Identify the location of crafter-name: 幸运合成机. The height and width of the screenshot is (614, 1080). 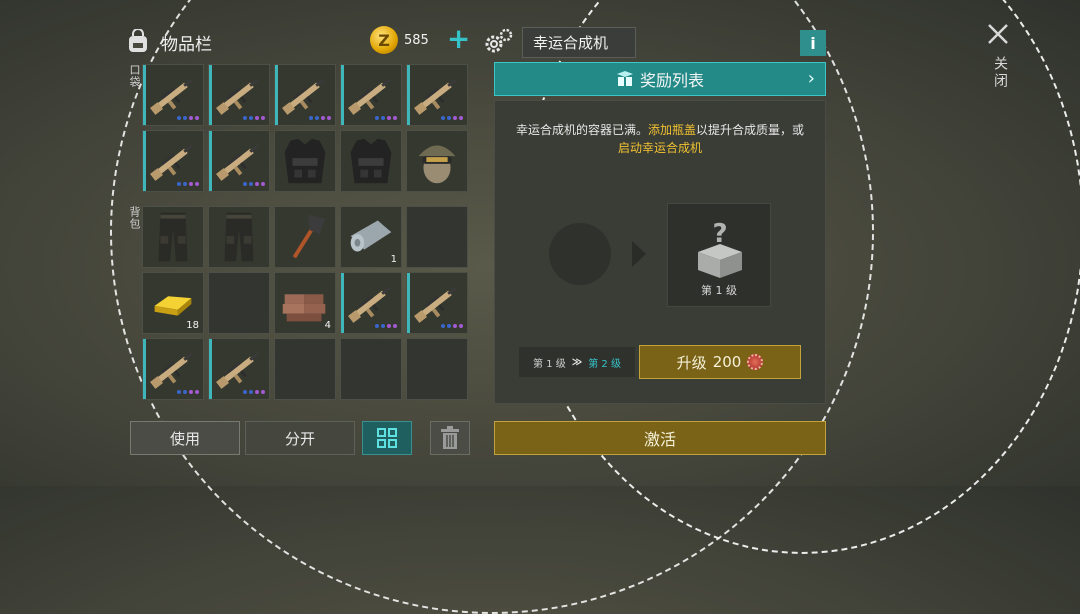
(579, 42).